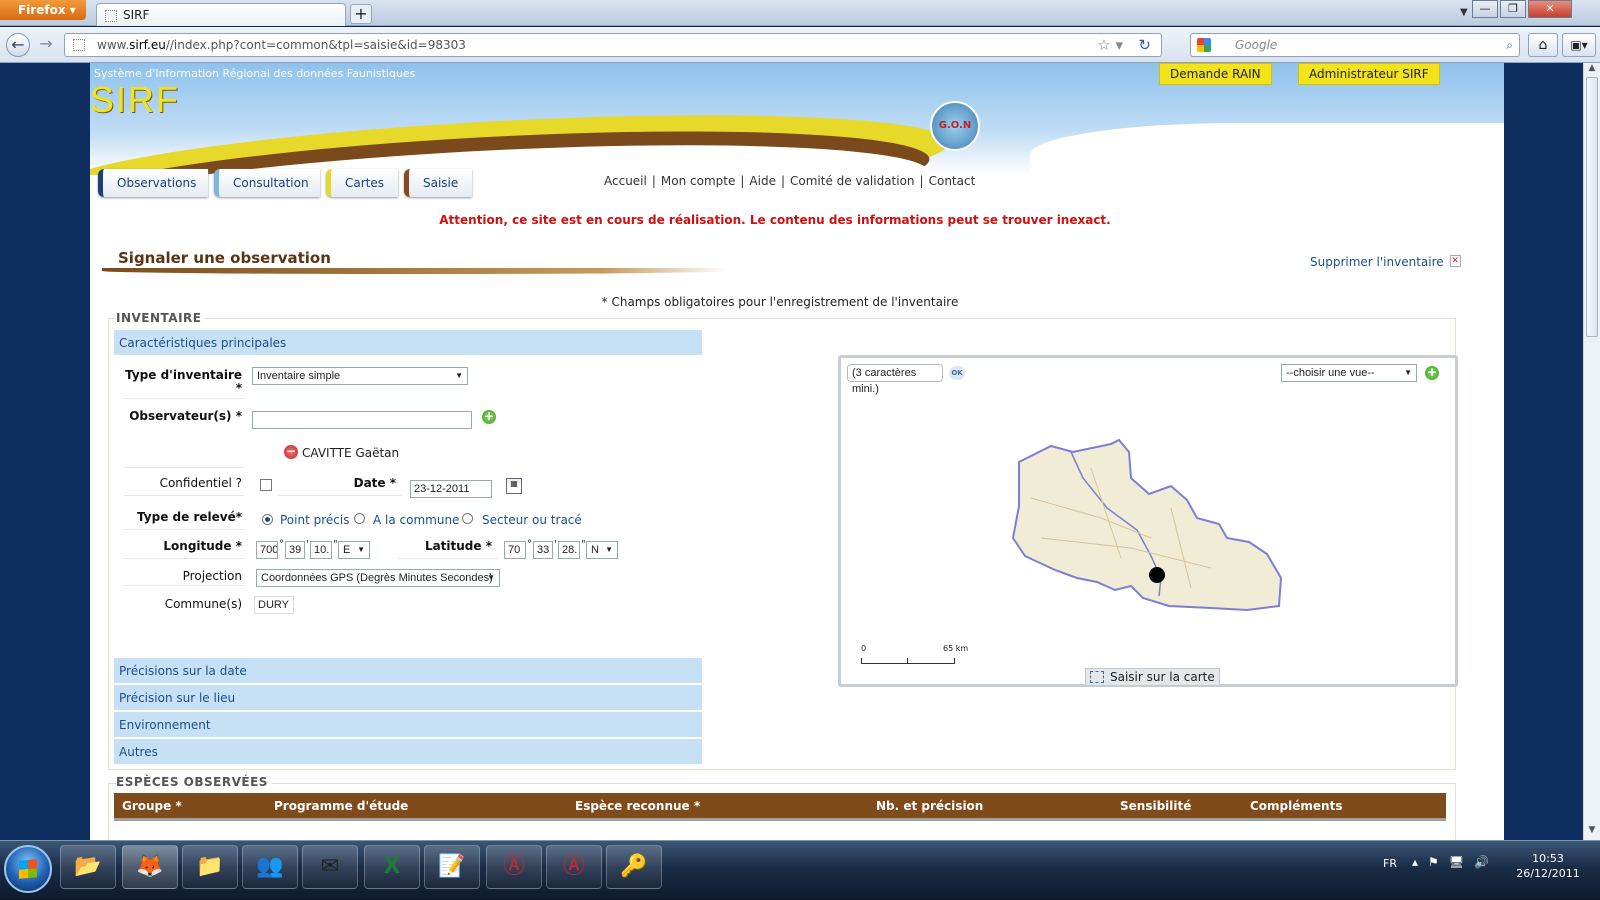 The image size is (1600, 900). Describe the element at coordinates (135, 100) in the screenshot. I see `site-logo: SIRF` at that location.